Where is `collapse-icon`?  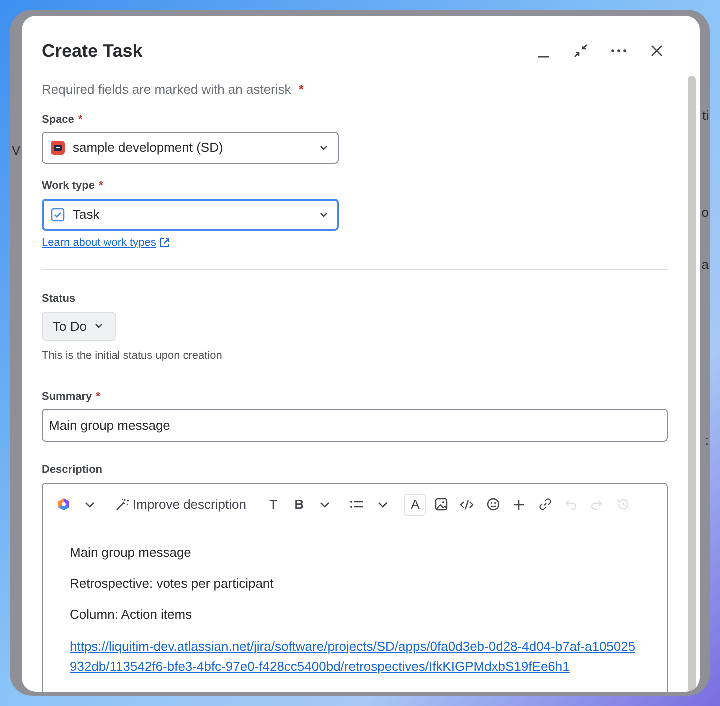 collapse-icon is located at coordinates (581, 51).